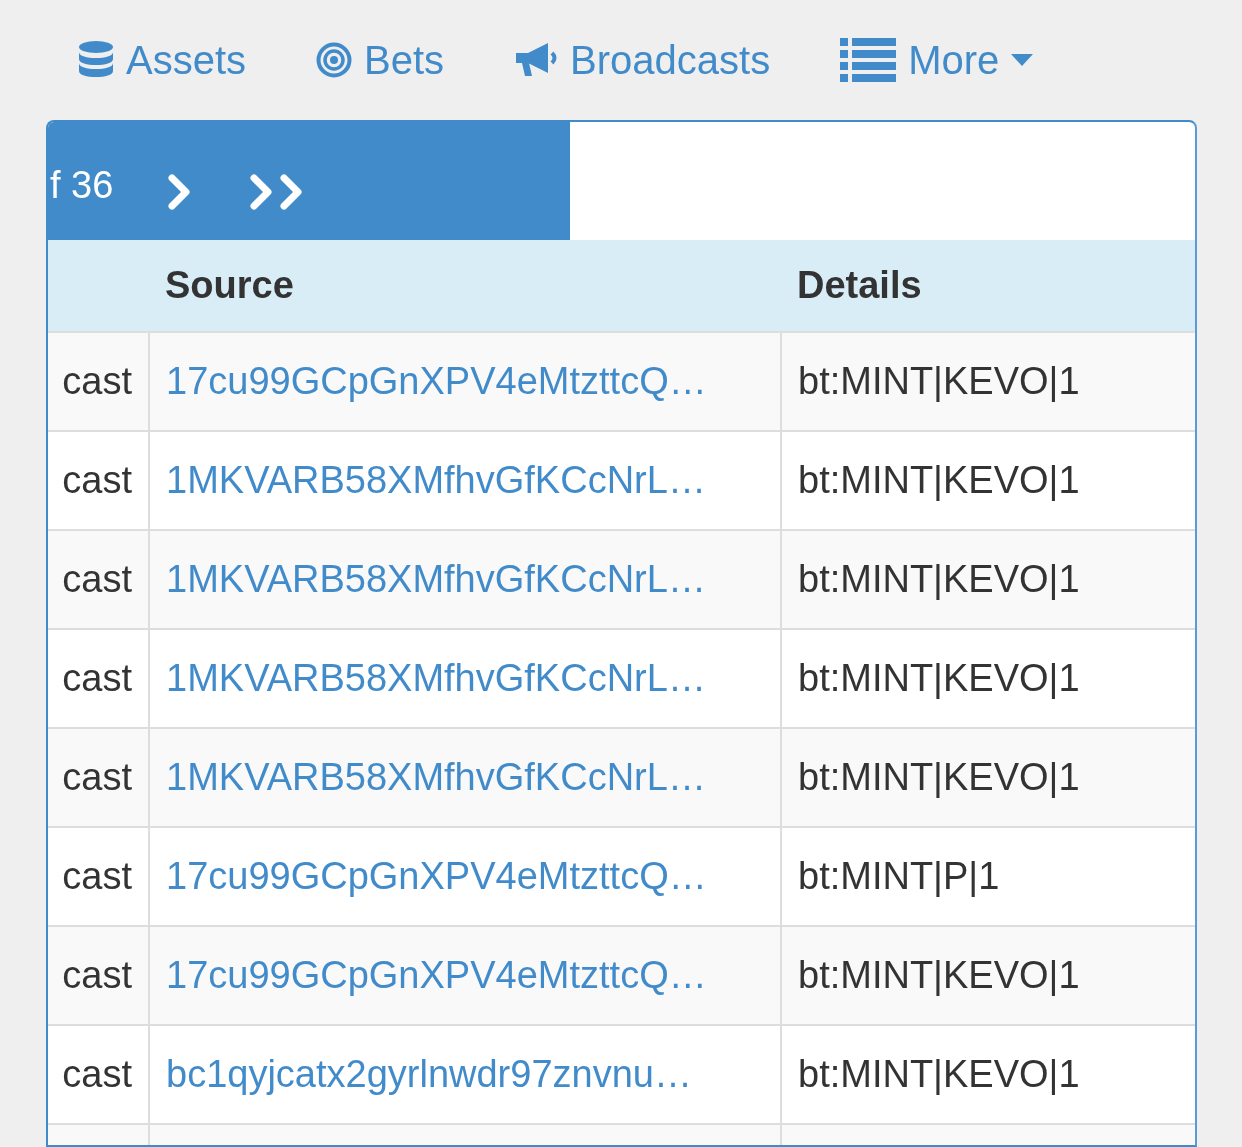 This screenshot has height=1147, width=1242. I want to click on nav-link: Bets, so click(380, 60).